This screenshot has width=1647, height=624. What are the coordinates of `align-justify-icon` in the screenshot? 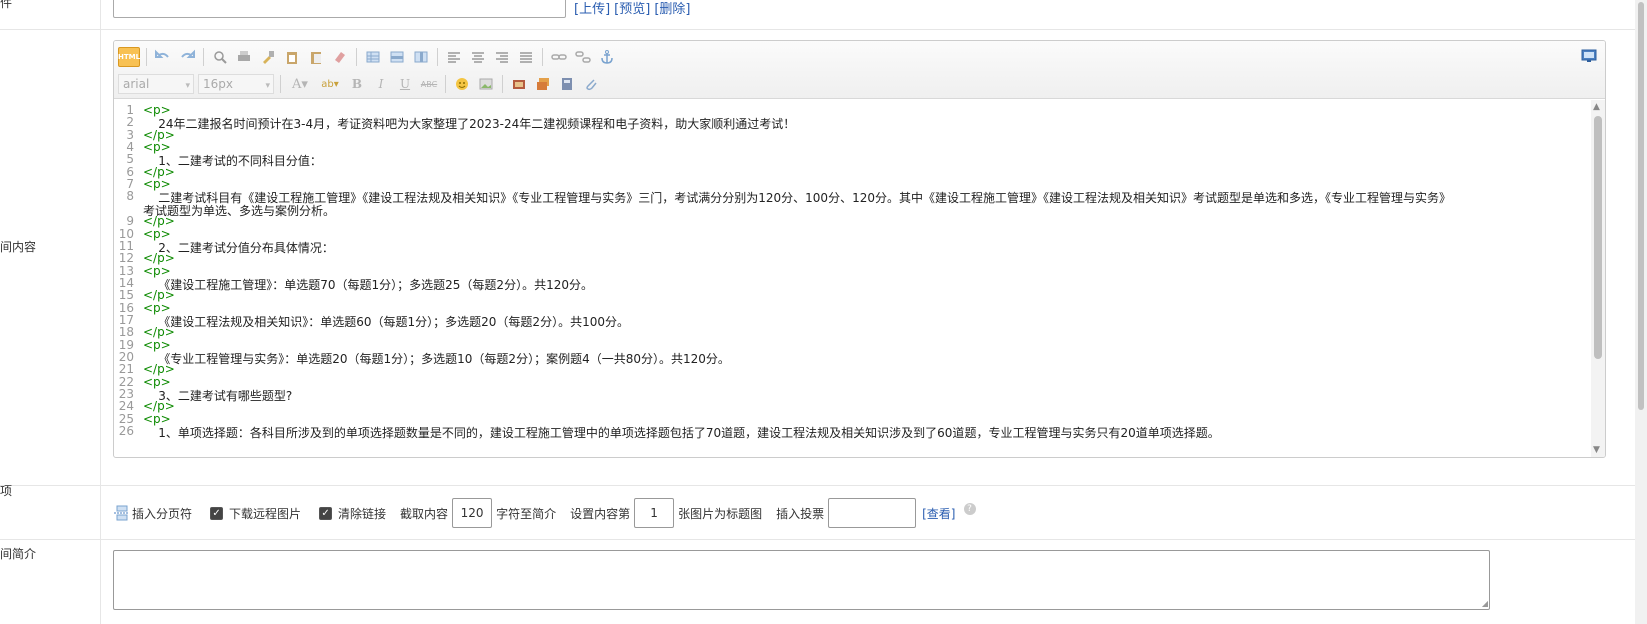 It's located at (526, 57).